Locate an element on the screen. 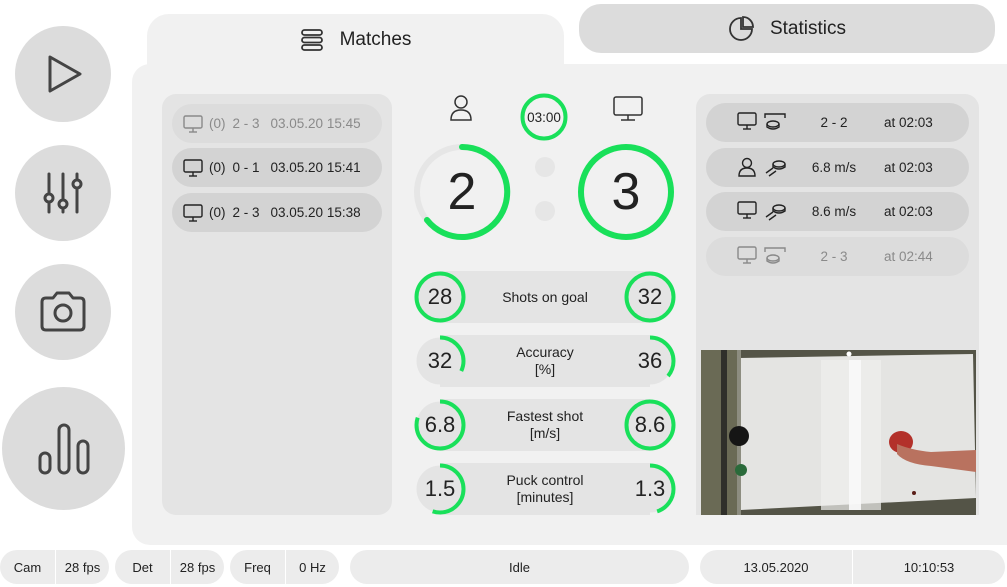 Image resolution: width=1007 pixels, height=587 pixels. sliders-icon is located at coordinates (63, 193).